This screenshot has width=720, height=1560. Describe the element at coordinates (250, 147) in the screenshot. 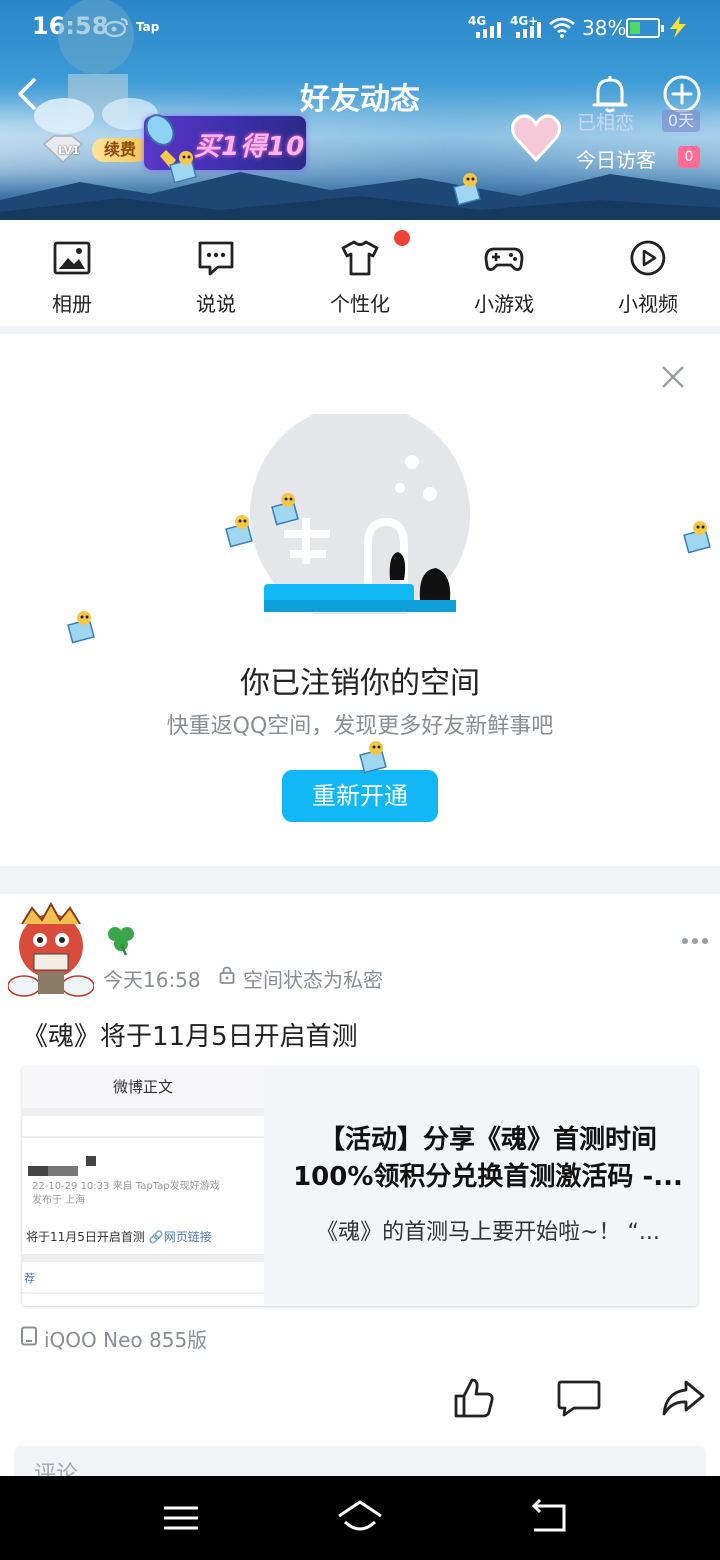

I see `vip-promo-text: 买1得10` at that location.